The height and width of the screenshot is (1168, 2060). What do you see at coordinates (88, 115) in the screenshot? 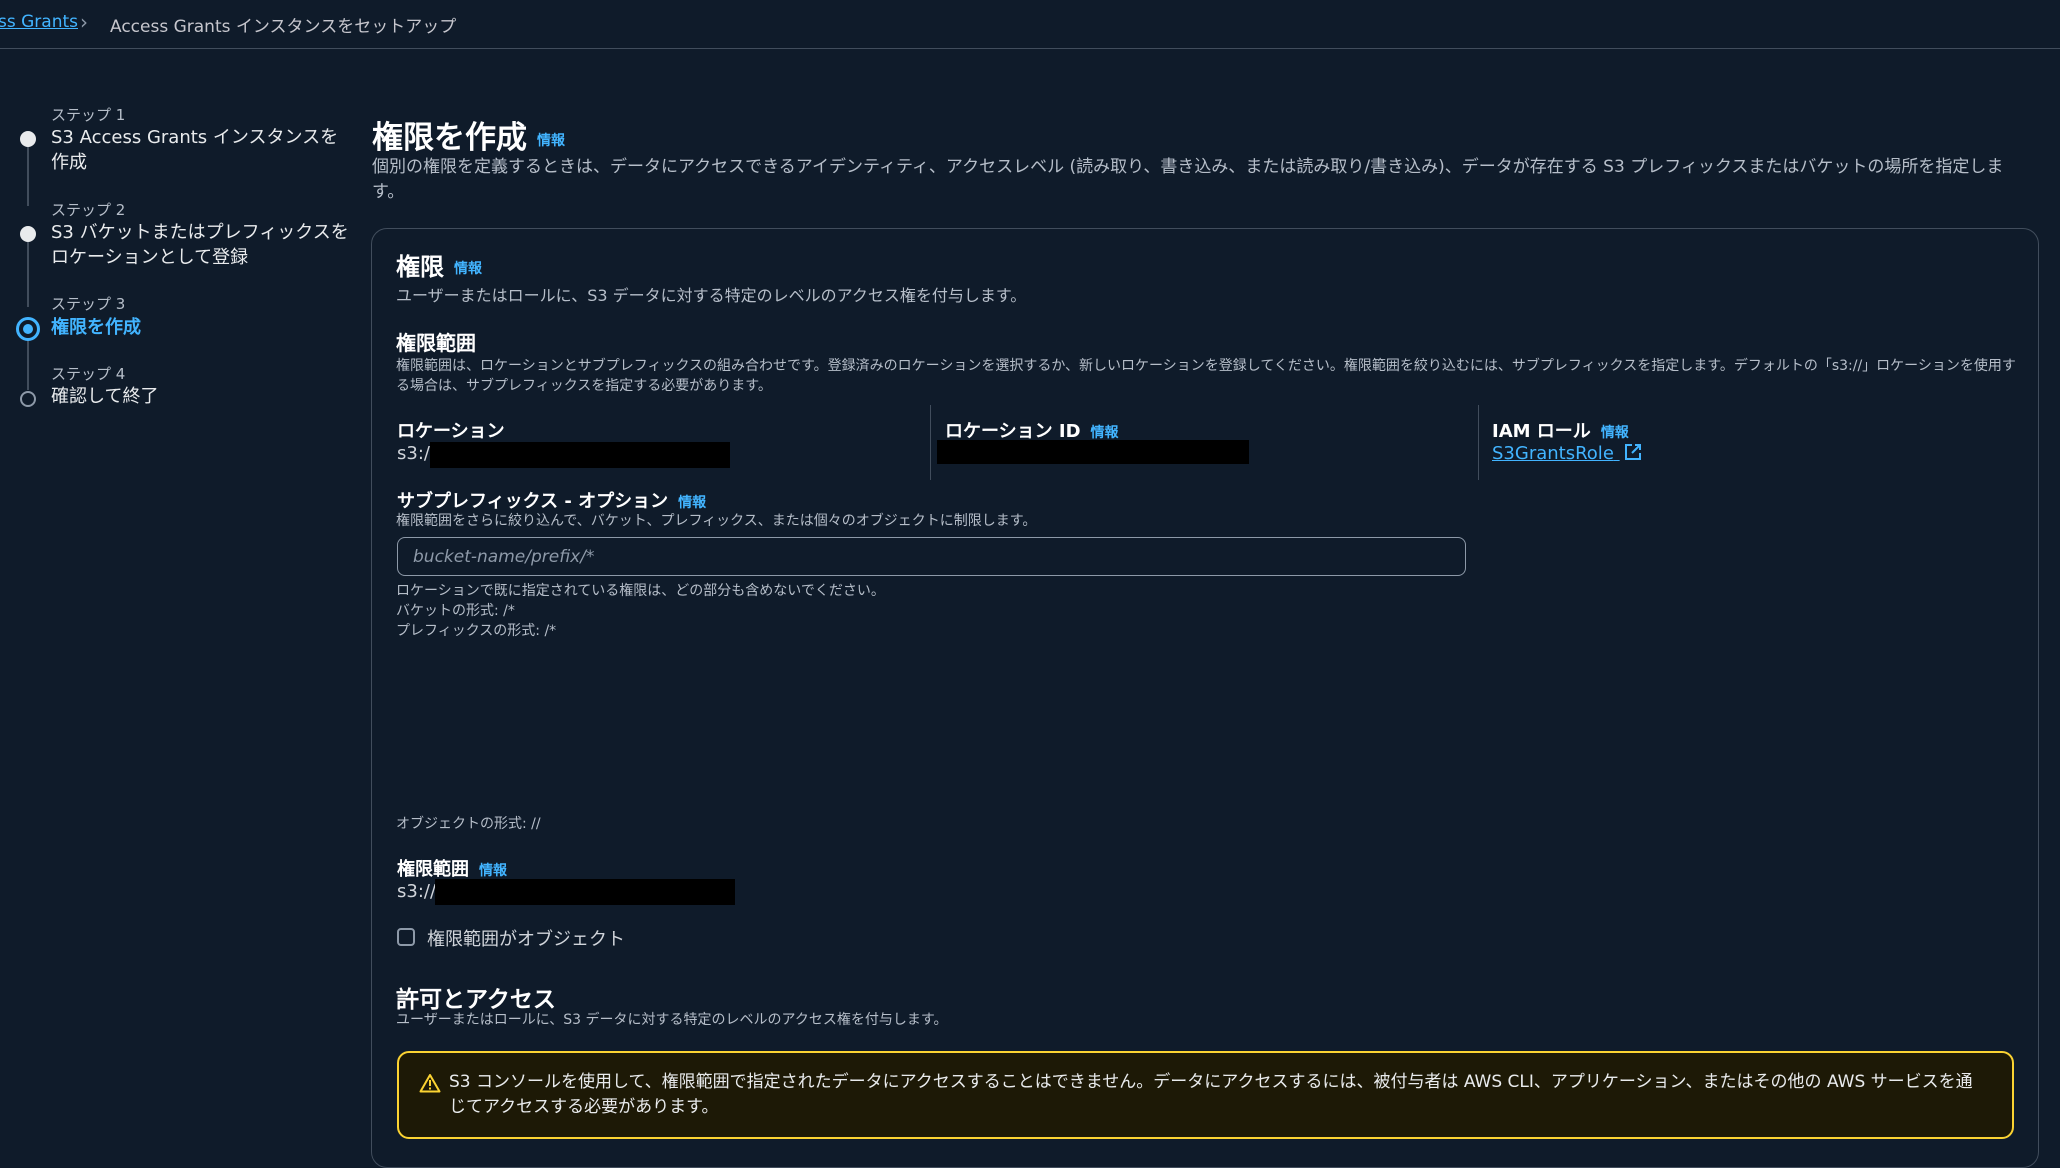
I see `step-1-label: ステップ 1` at bounding box center [88, 115].